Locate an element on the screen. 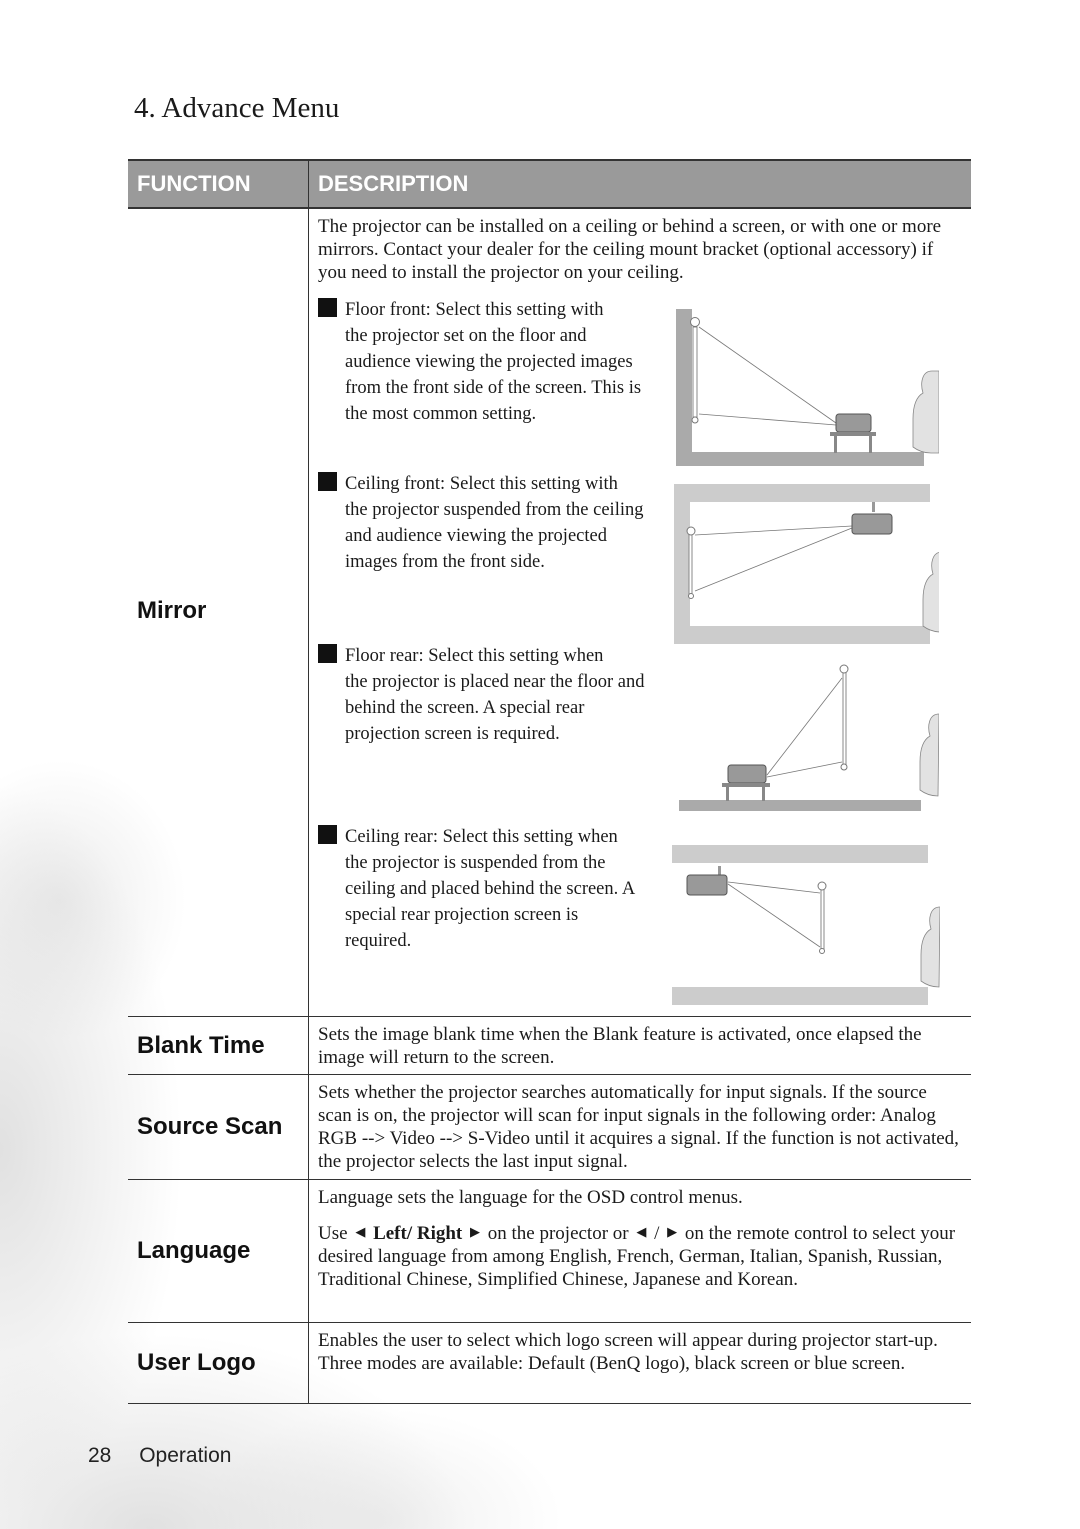 The image size is (1080, 1529). function-name: User Logo is located at coordinates (218, 1363).